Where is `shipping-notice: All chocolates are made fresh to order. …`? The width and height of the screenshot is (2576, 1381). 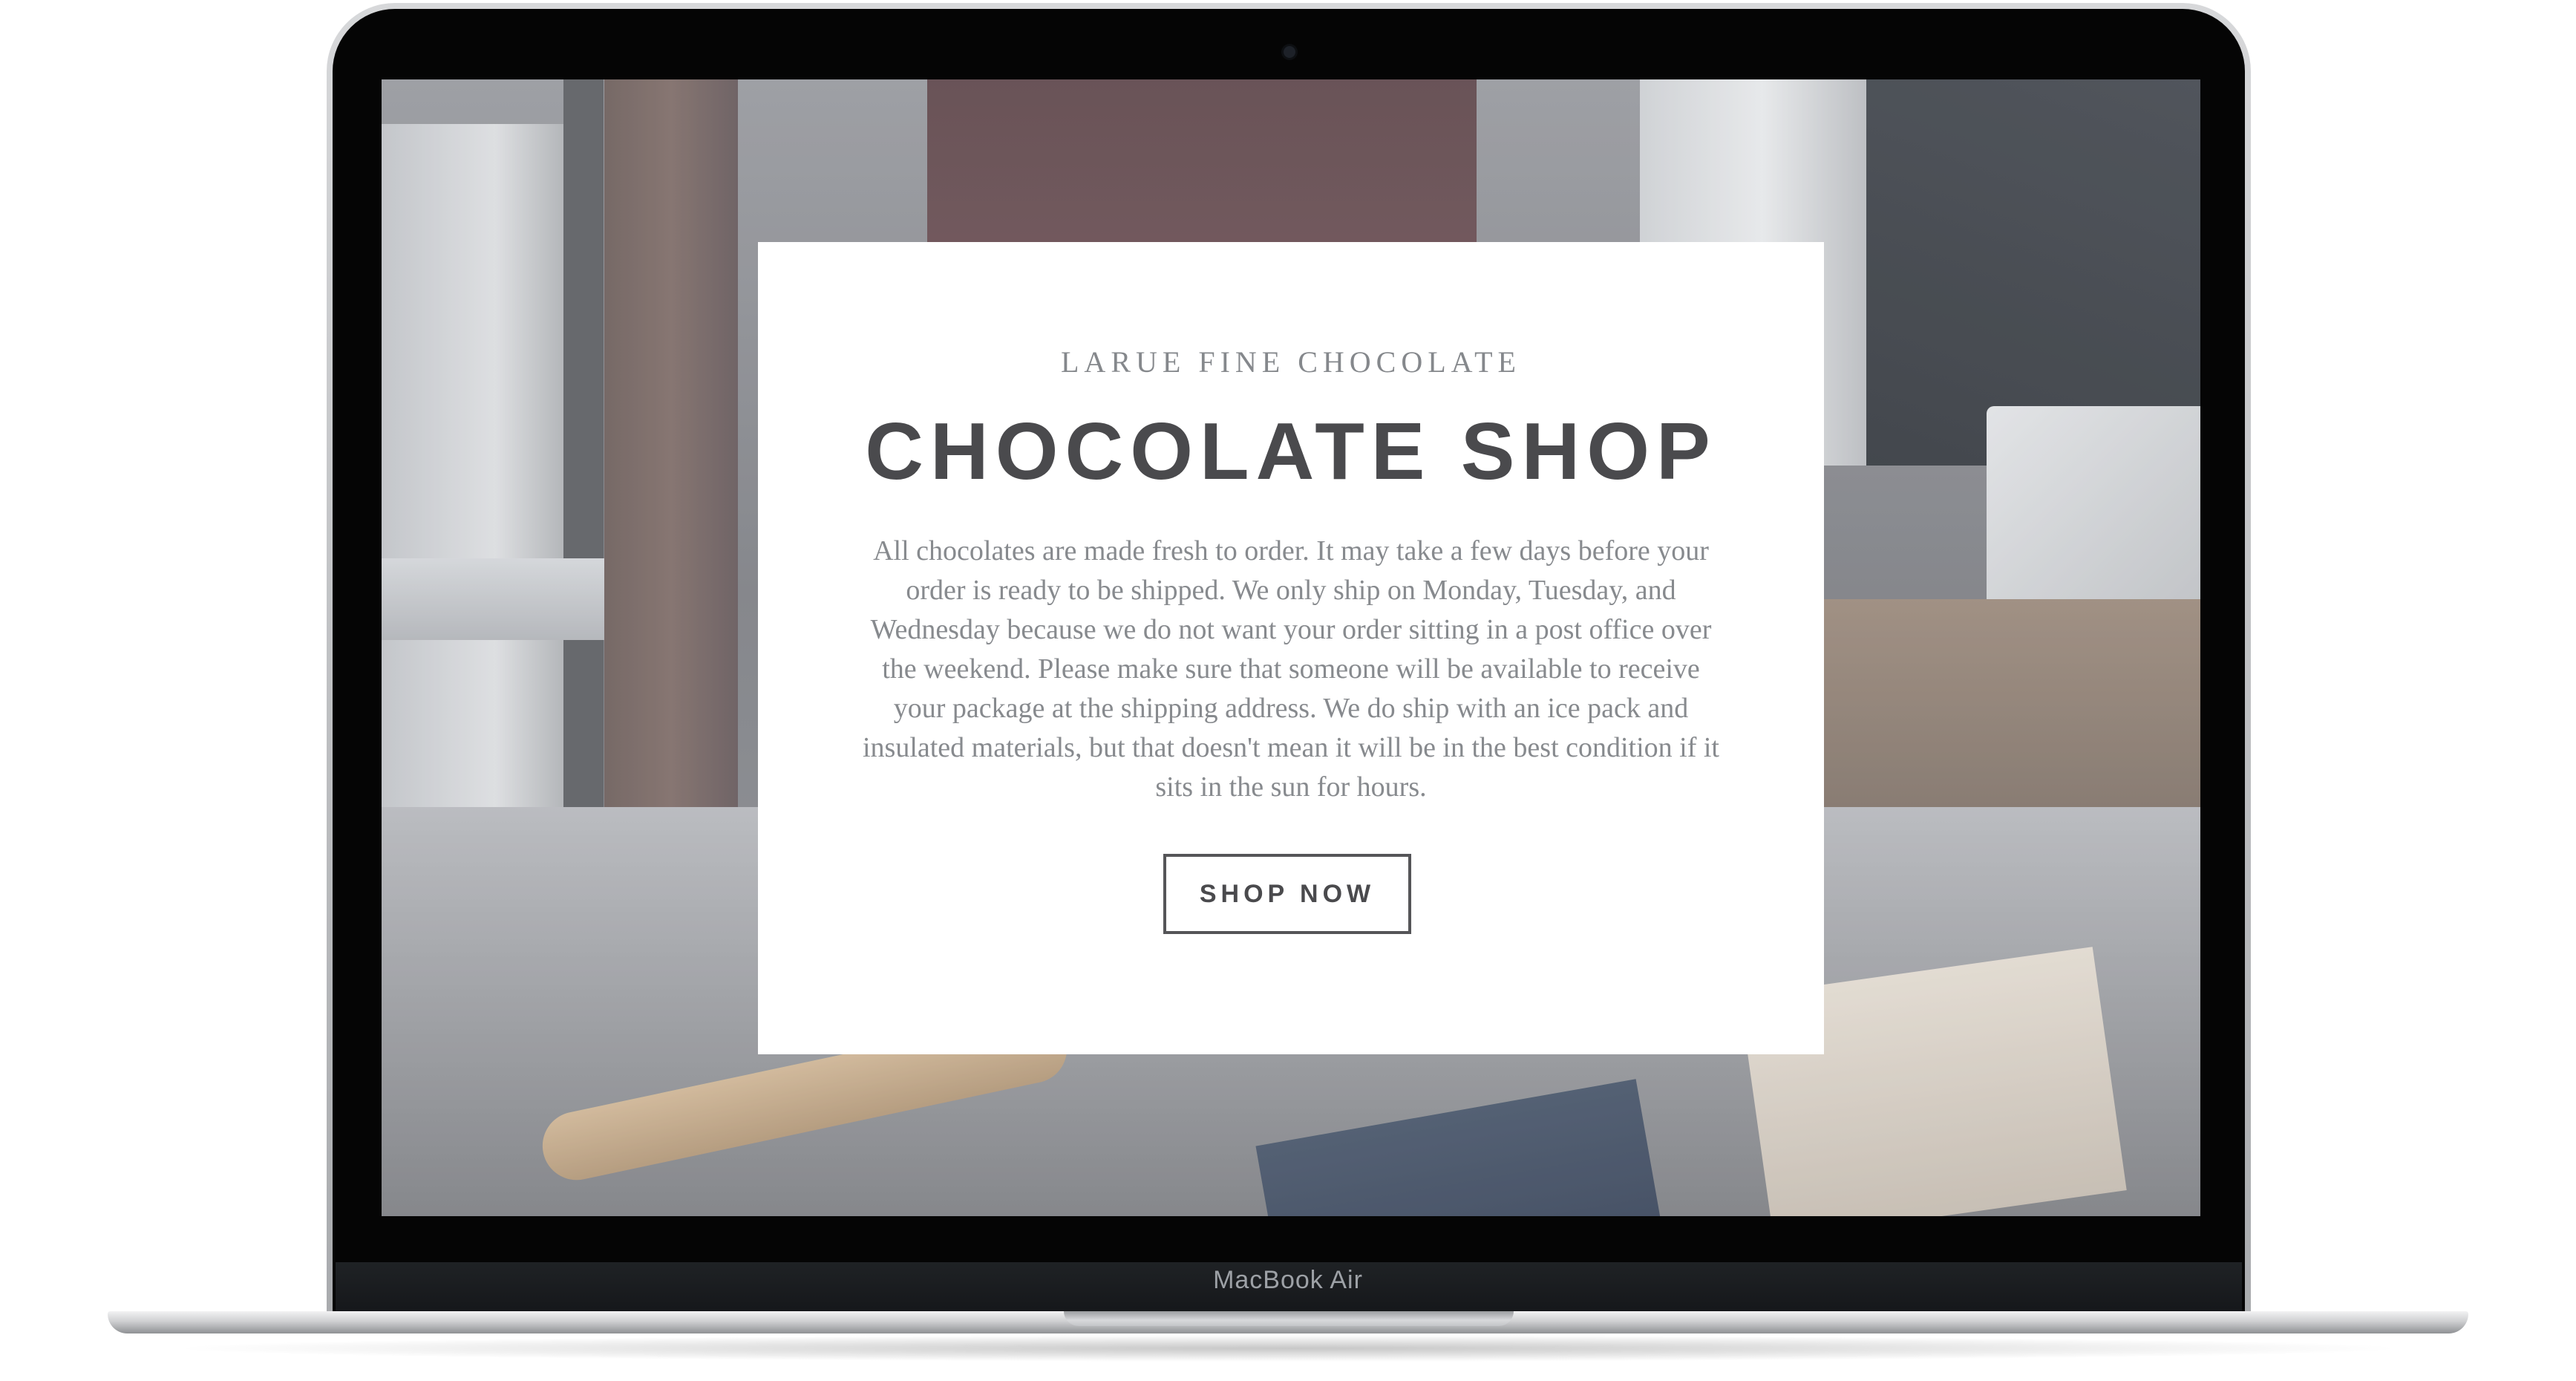 shipping-notice: All chocolates are made fresh to order. … is located at coordinates (1290, 669).